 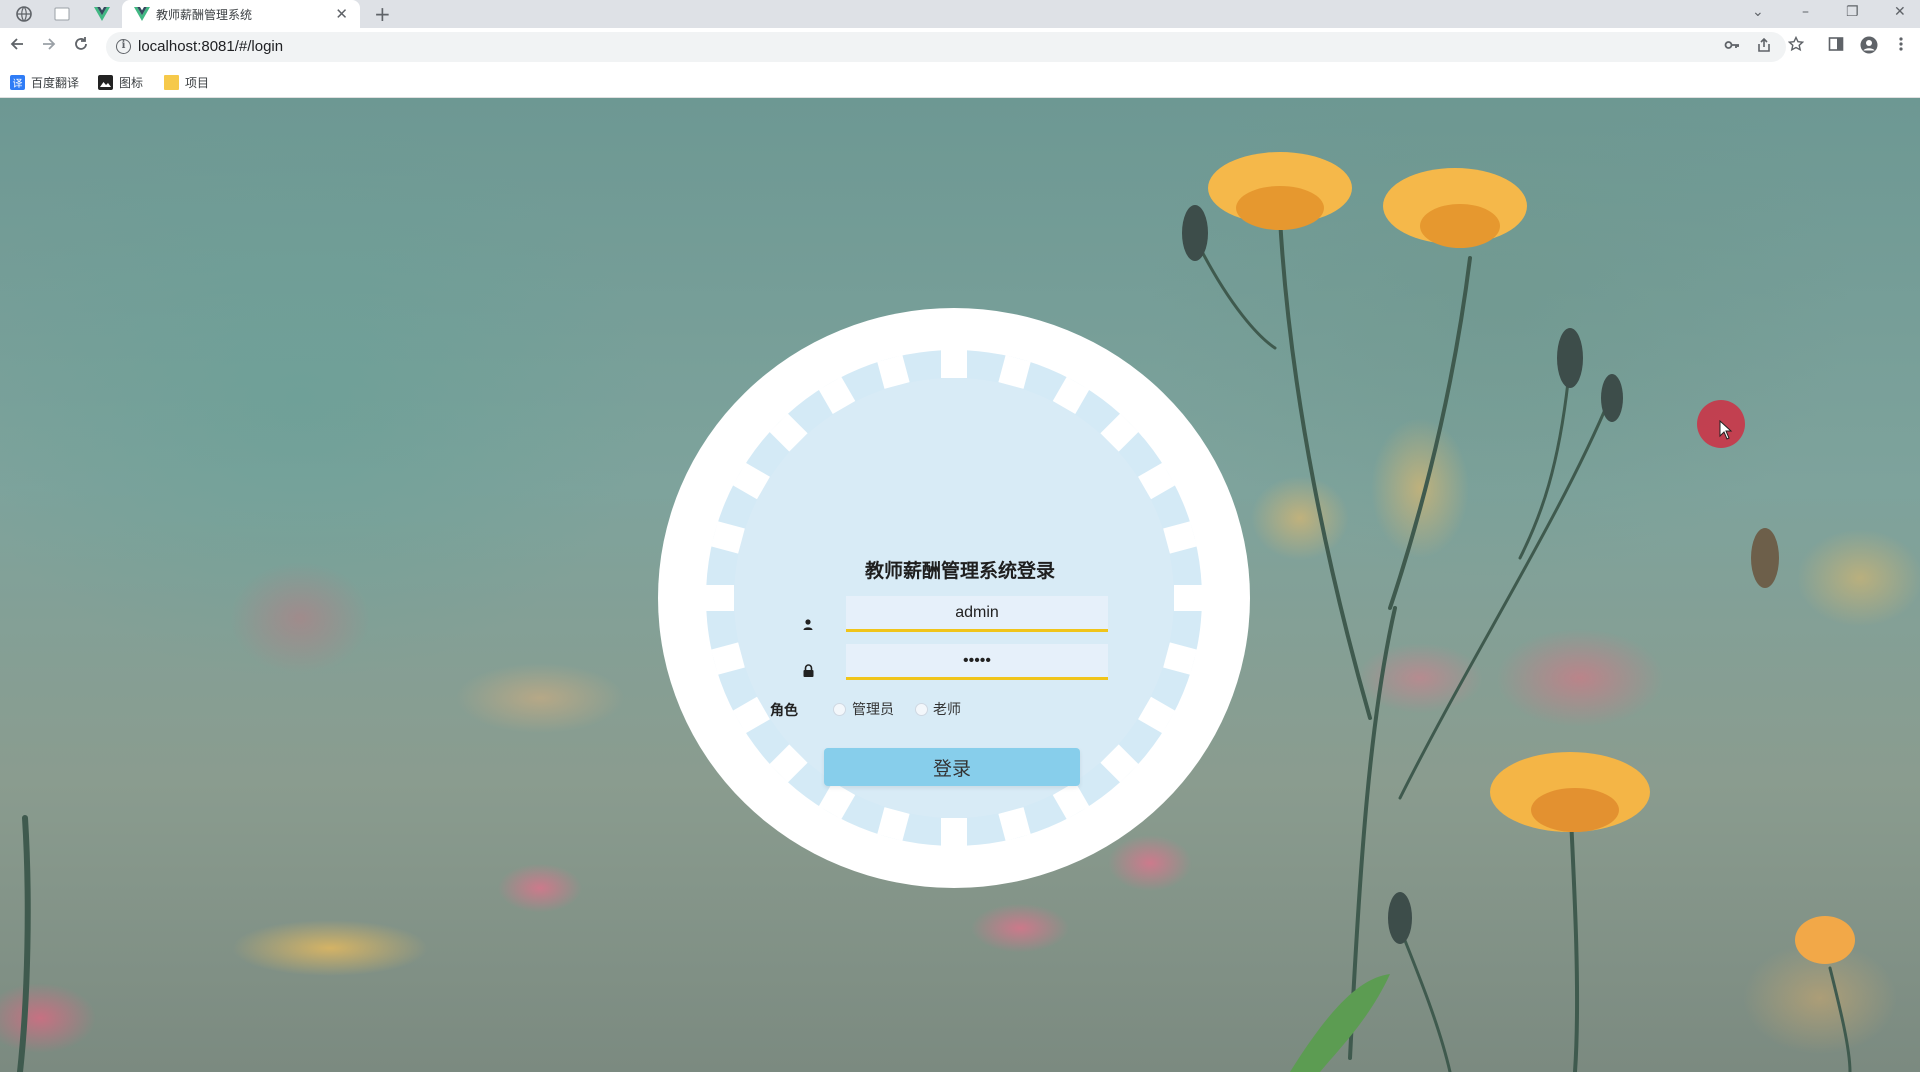 I want to click on blank-tab, so click(x=62, y=14).